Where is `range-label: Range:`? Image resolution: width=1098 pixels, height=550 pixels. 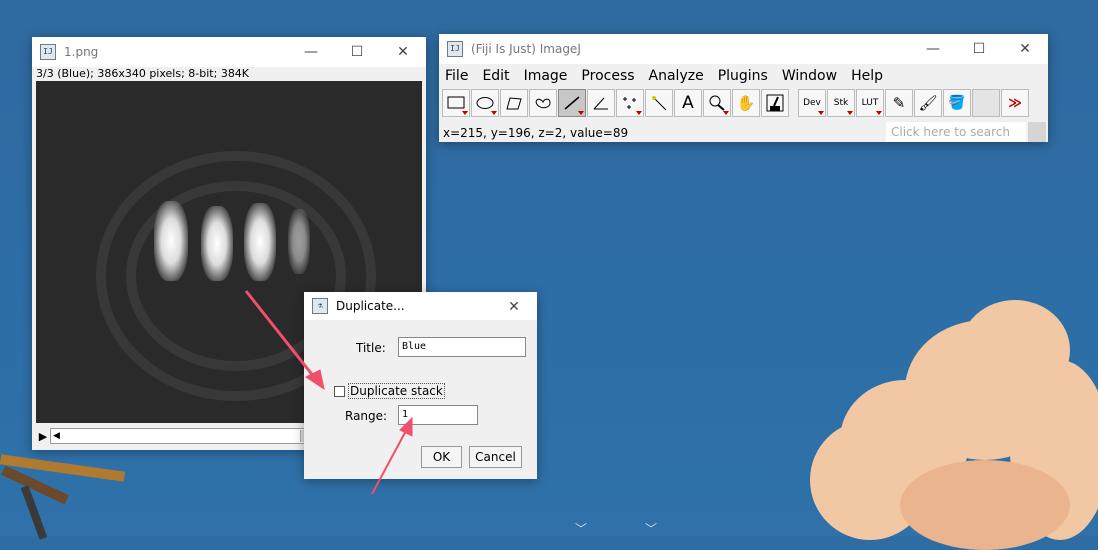
range-label: Range: is located at coordinates (366, 416).